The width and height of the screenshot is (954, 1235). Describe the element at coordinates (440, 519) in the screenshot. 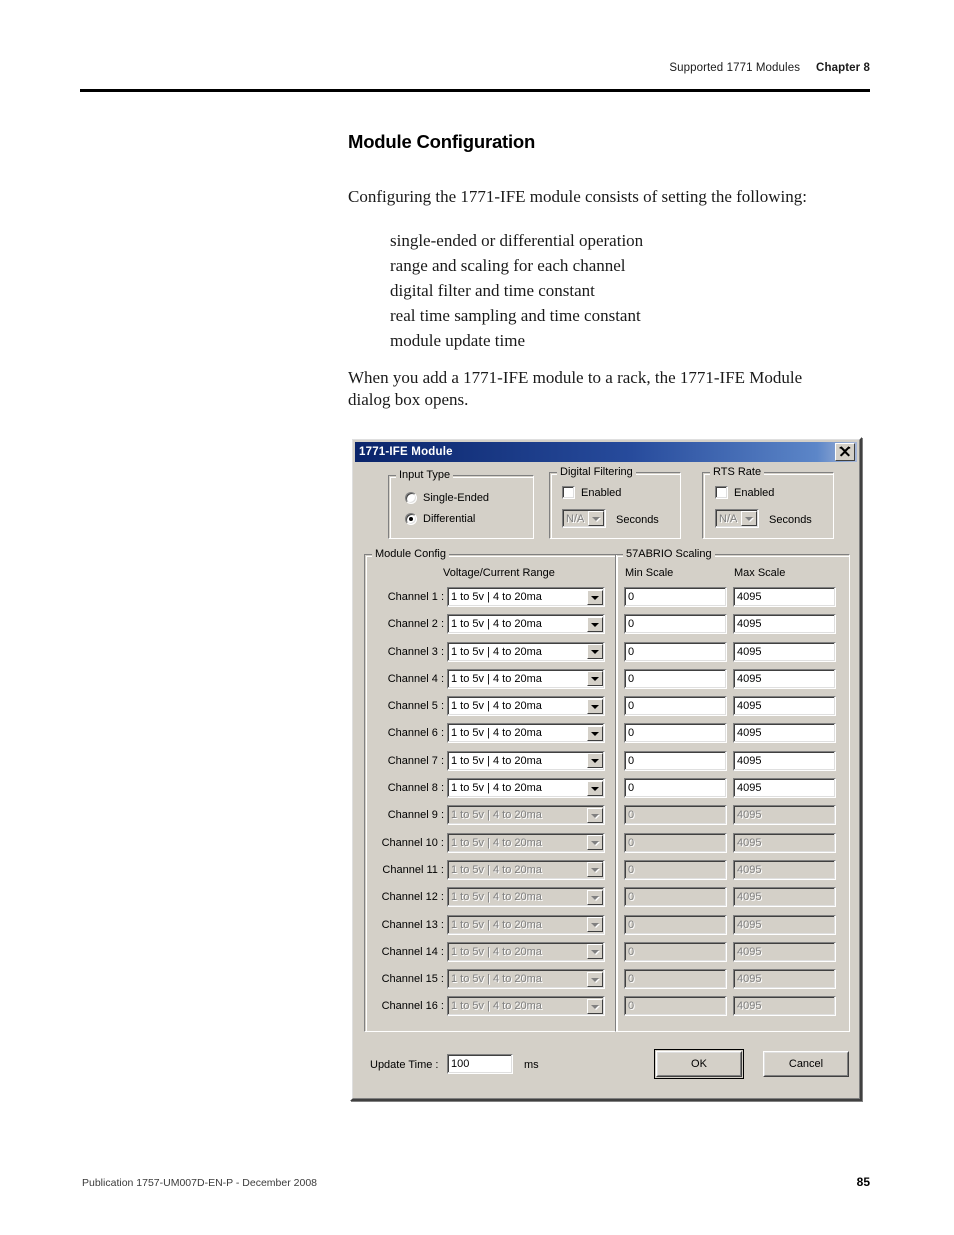

I see `radio-differential: Differential` at that location.